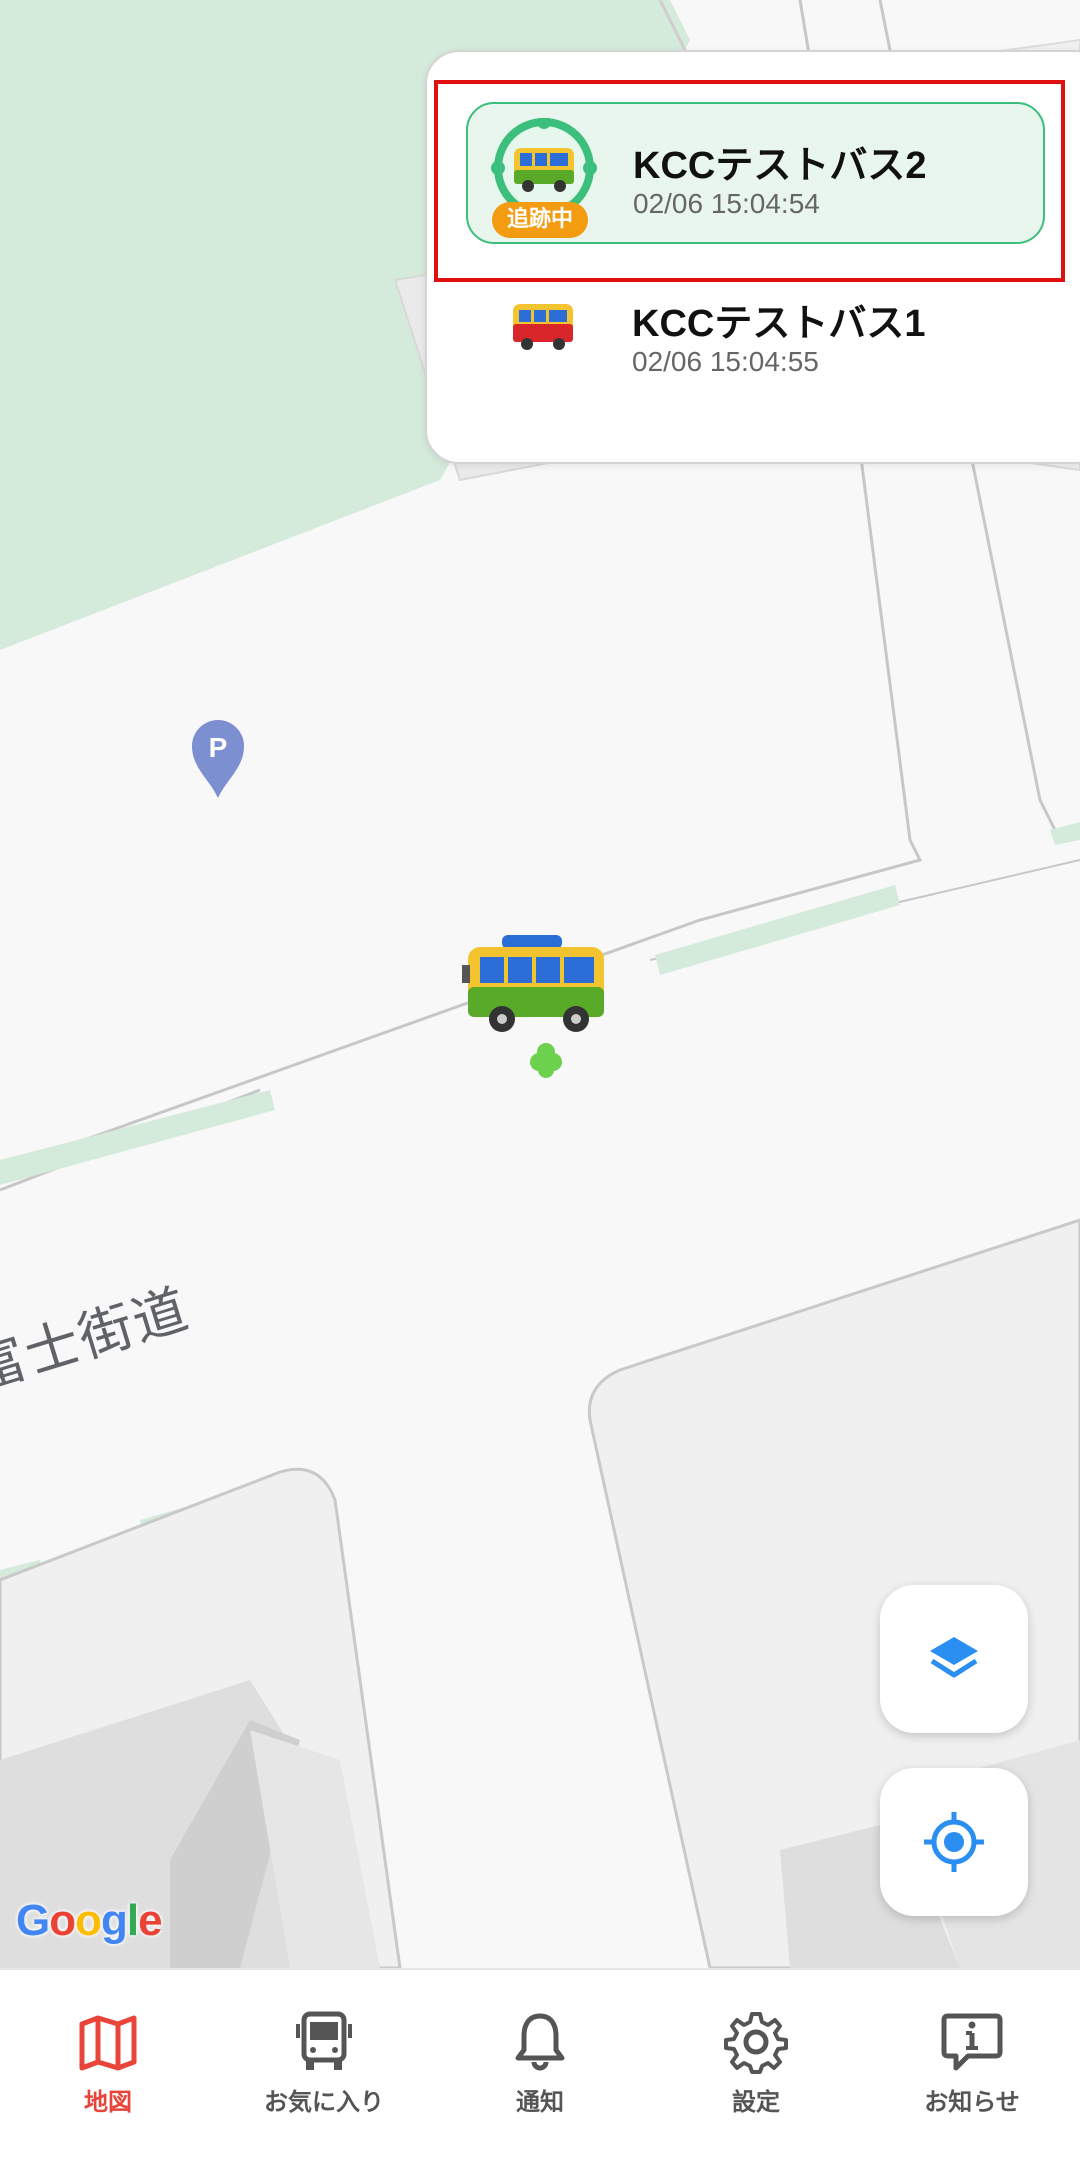 This screenshot has height=2177, width=1080. Describe the element at coordinates (726, 203) in the screenshot. I see `bus-timestamp: 02/06 15:04:54` at that location.